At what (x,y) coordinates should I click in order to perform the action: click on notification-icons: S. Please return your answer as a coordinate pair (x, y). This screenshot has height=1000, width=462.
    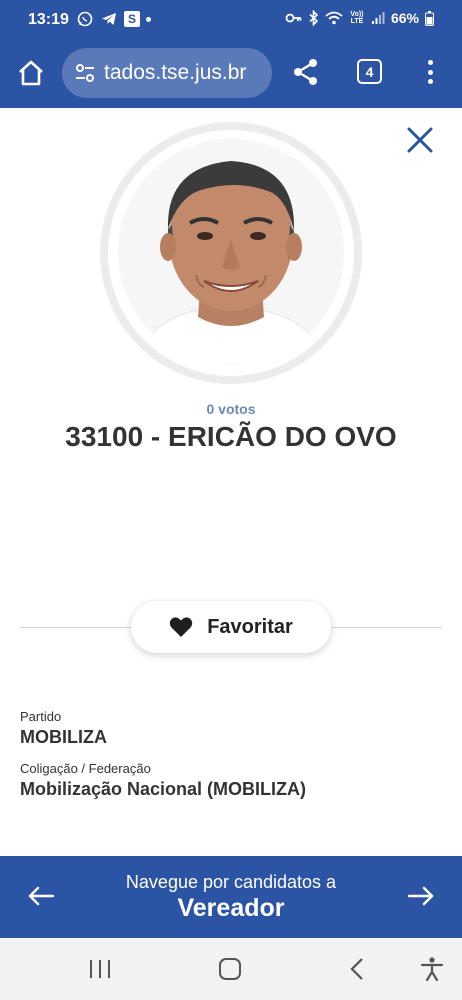
    Looking at the image, I should click on (113, 19).